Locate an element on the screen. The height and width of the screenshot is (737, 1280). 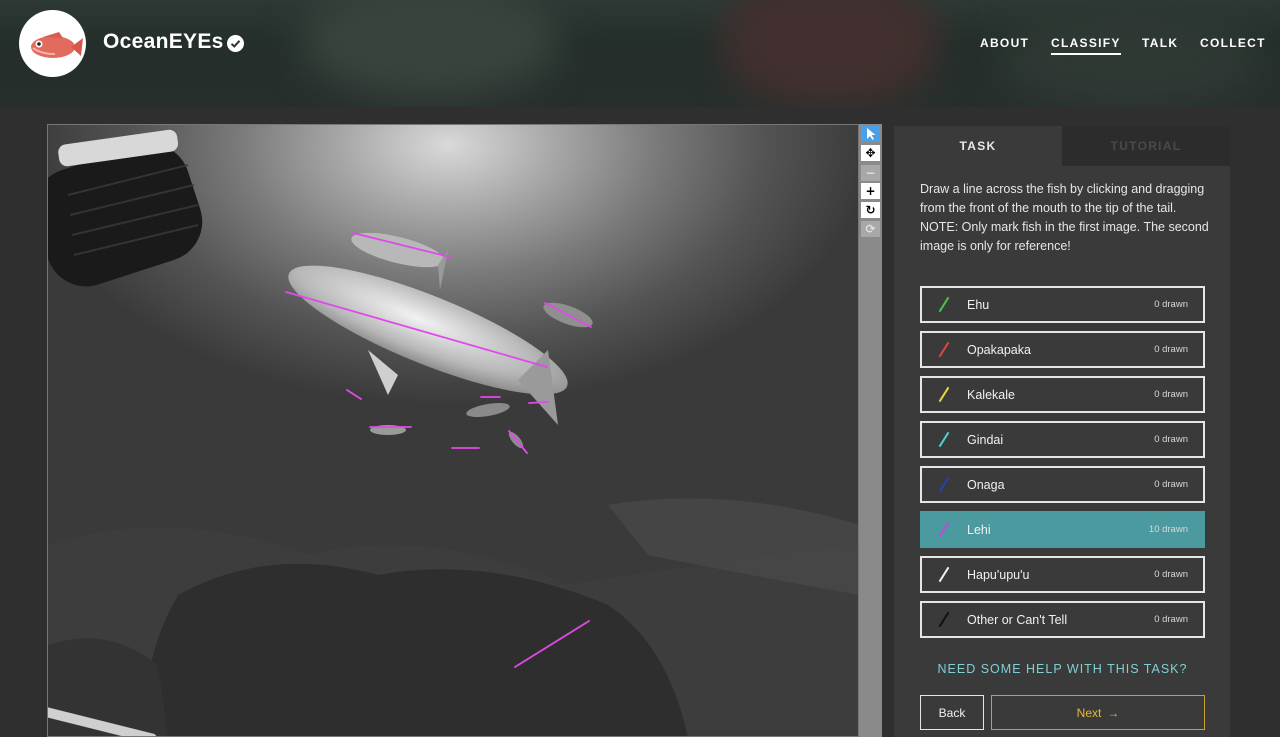
pan-icon: ✥ is located at coordinates (870, 153).